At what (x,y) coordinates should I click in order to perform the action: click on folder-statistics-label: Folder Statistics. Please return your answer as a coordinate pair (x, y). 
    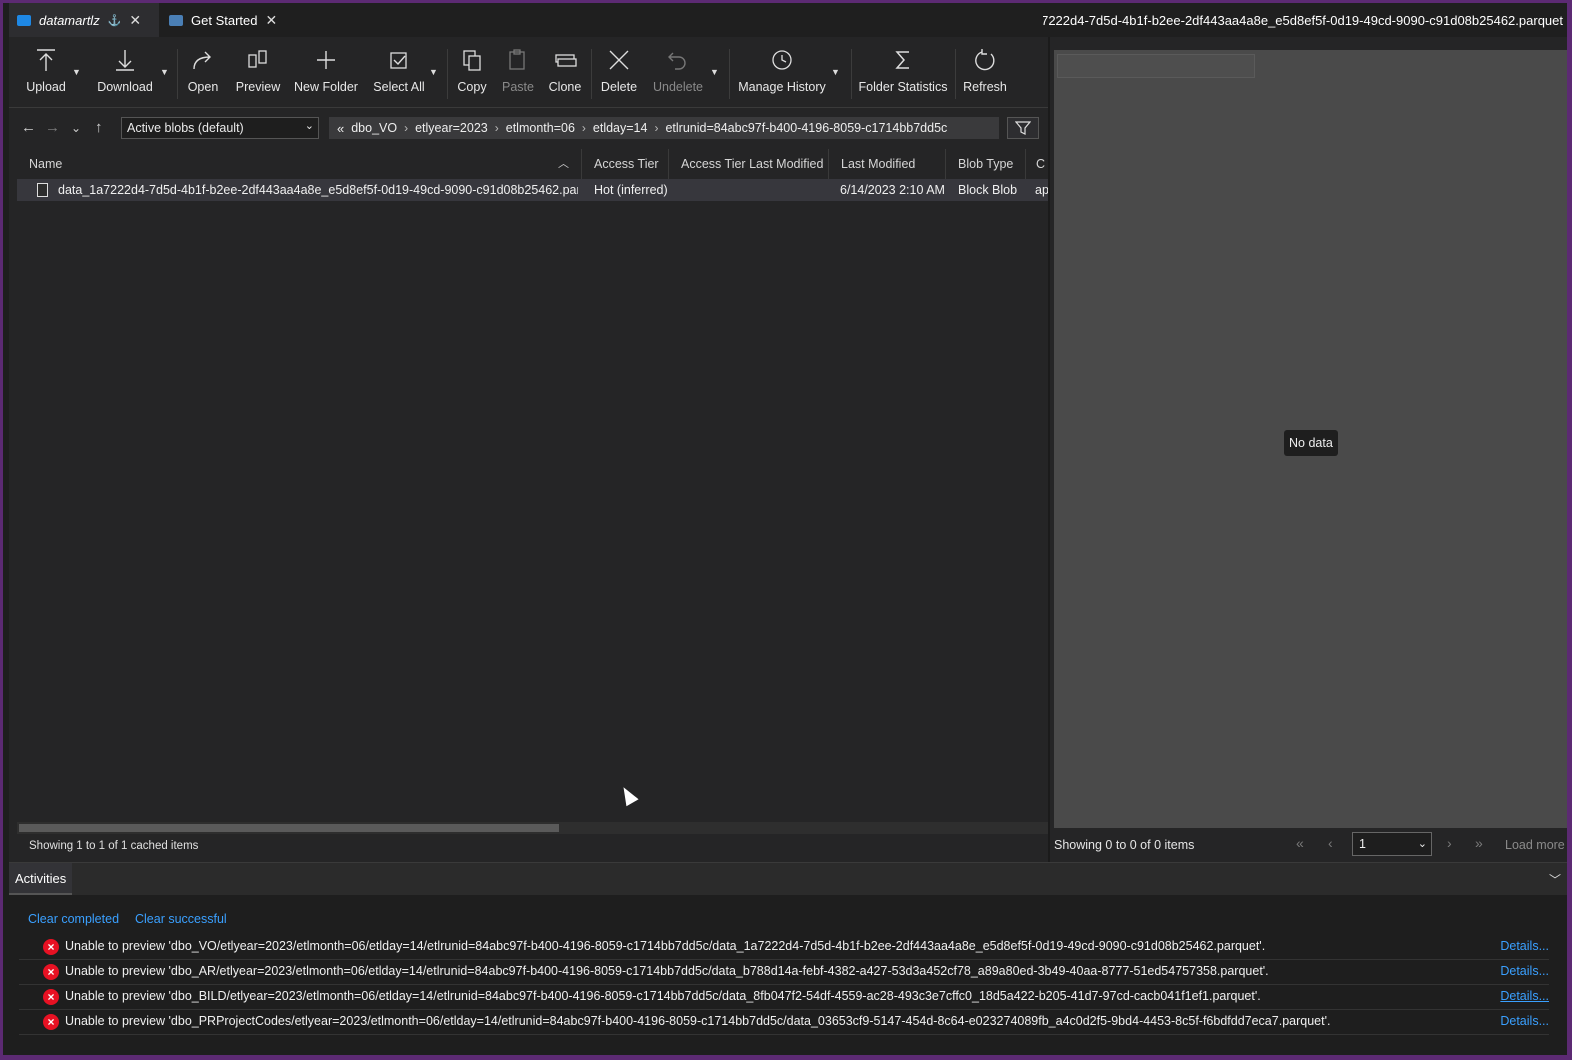
    Looking at the image, I should click on (903, 87).